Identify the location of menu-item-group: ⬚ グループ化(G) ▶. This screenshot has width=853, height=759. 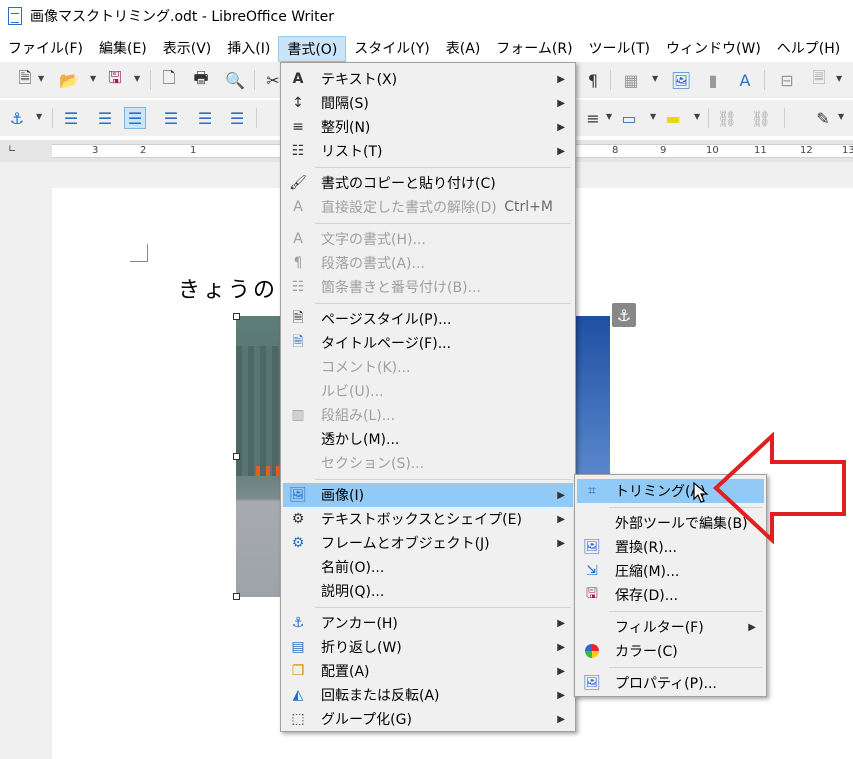
(428, 719).